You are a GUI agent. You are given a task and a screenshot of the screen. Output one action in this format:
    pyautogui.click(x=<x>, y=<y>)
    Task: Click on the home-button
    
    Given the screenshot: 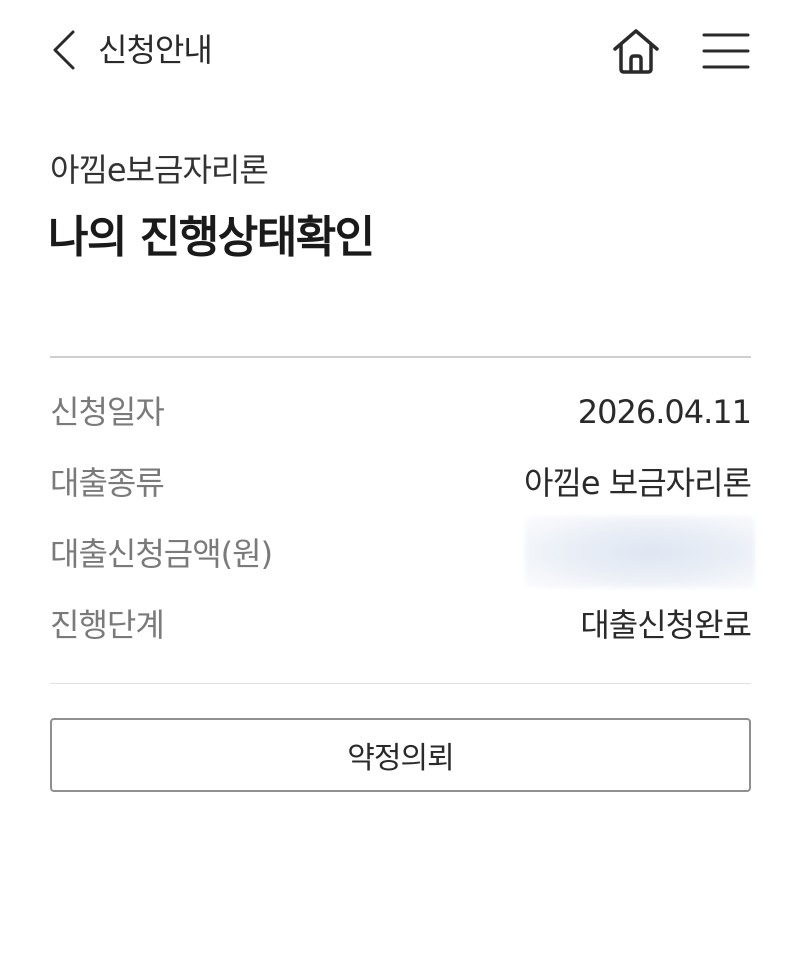 What is the action you would take?
    pyautogui.click(x=636, y=51)
    